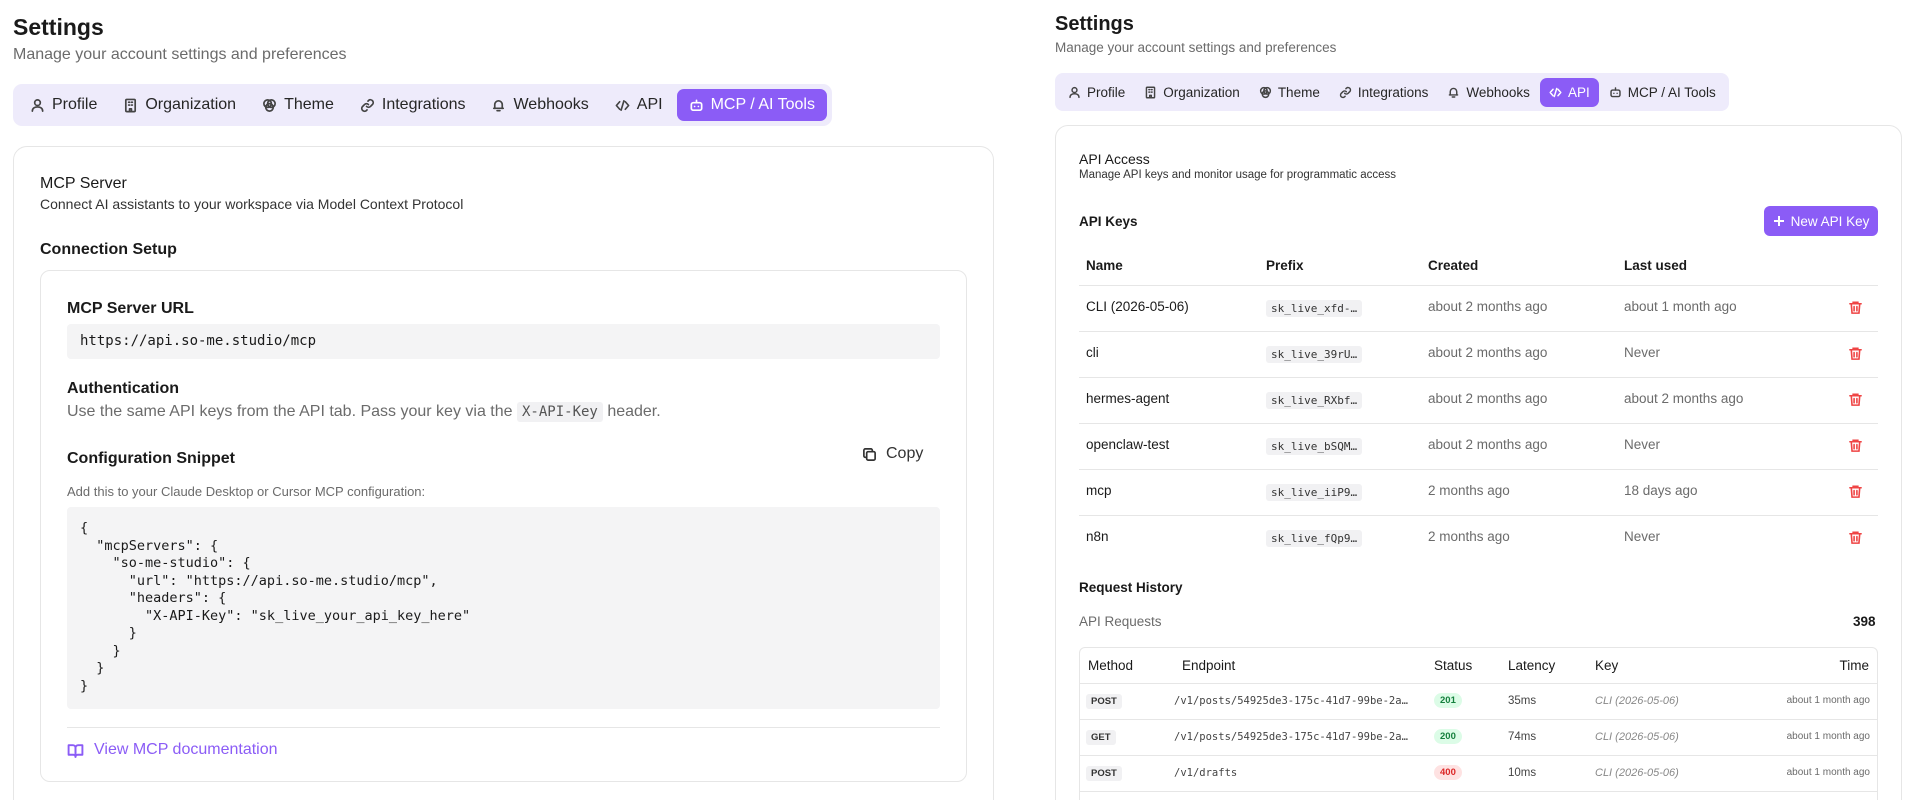 This screenshot has width=1916, height=800. What do you see at coordinates (869, 454) in the screenshot?
I see `copy-icon` at bounding box center [869, 454].